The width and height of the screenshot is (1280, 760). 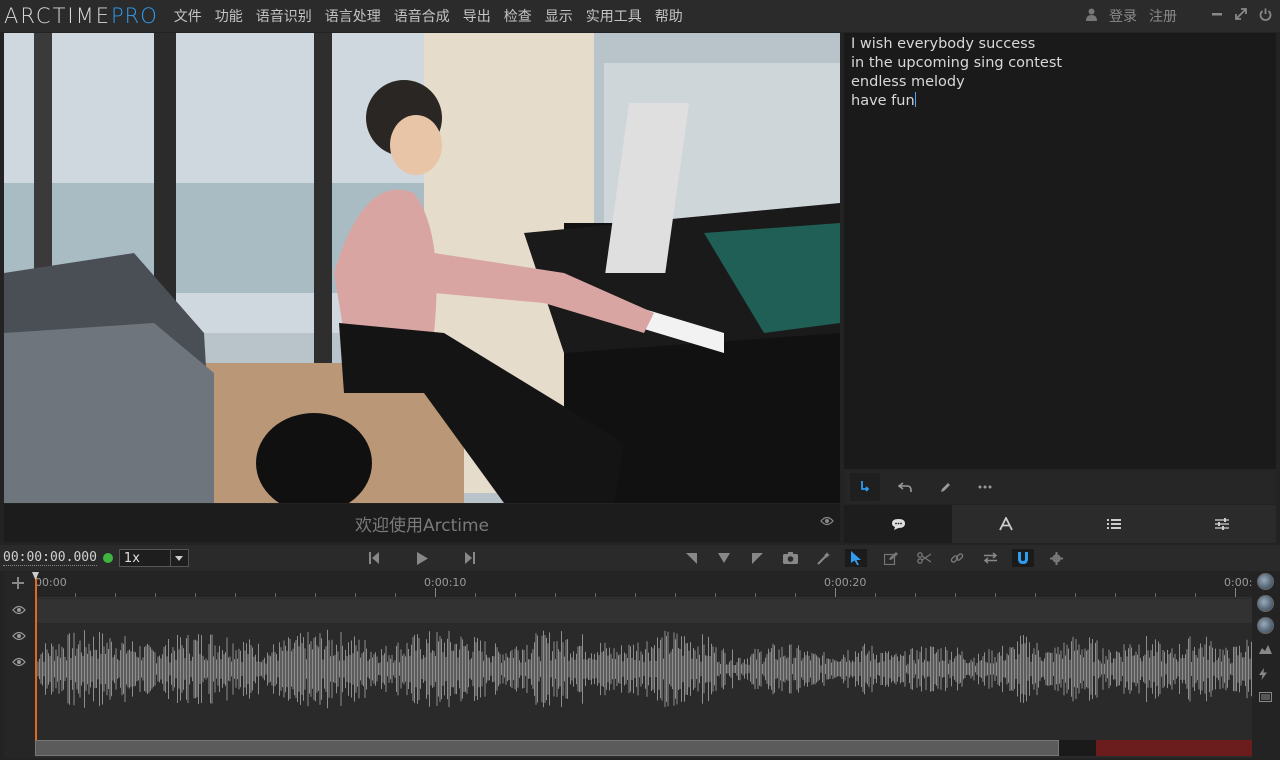 I want to click on line-break-icon, so click(x=865, y=486).